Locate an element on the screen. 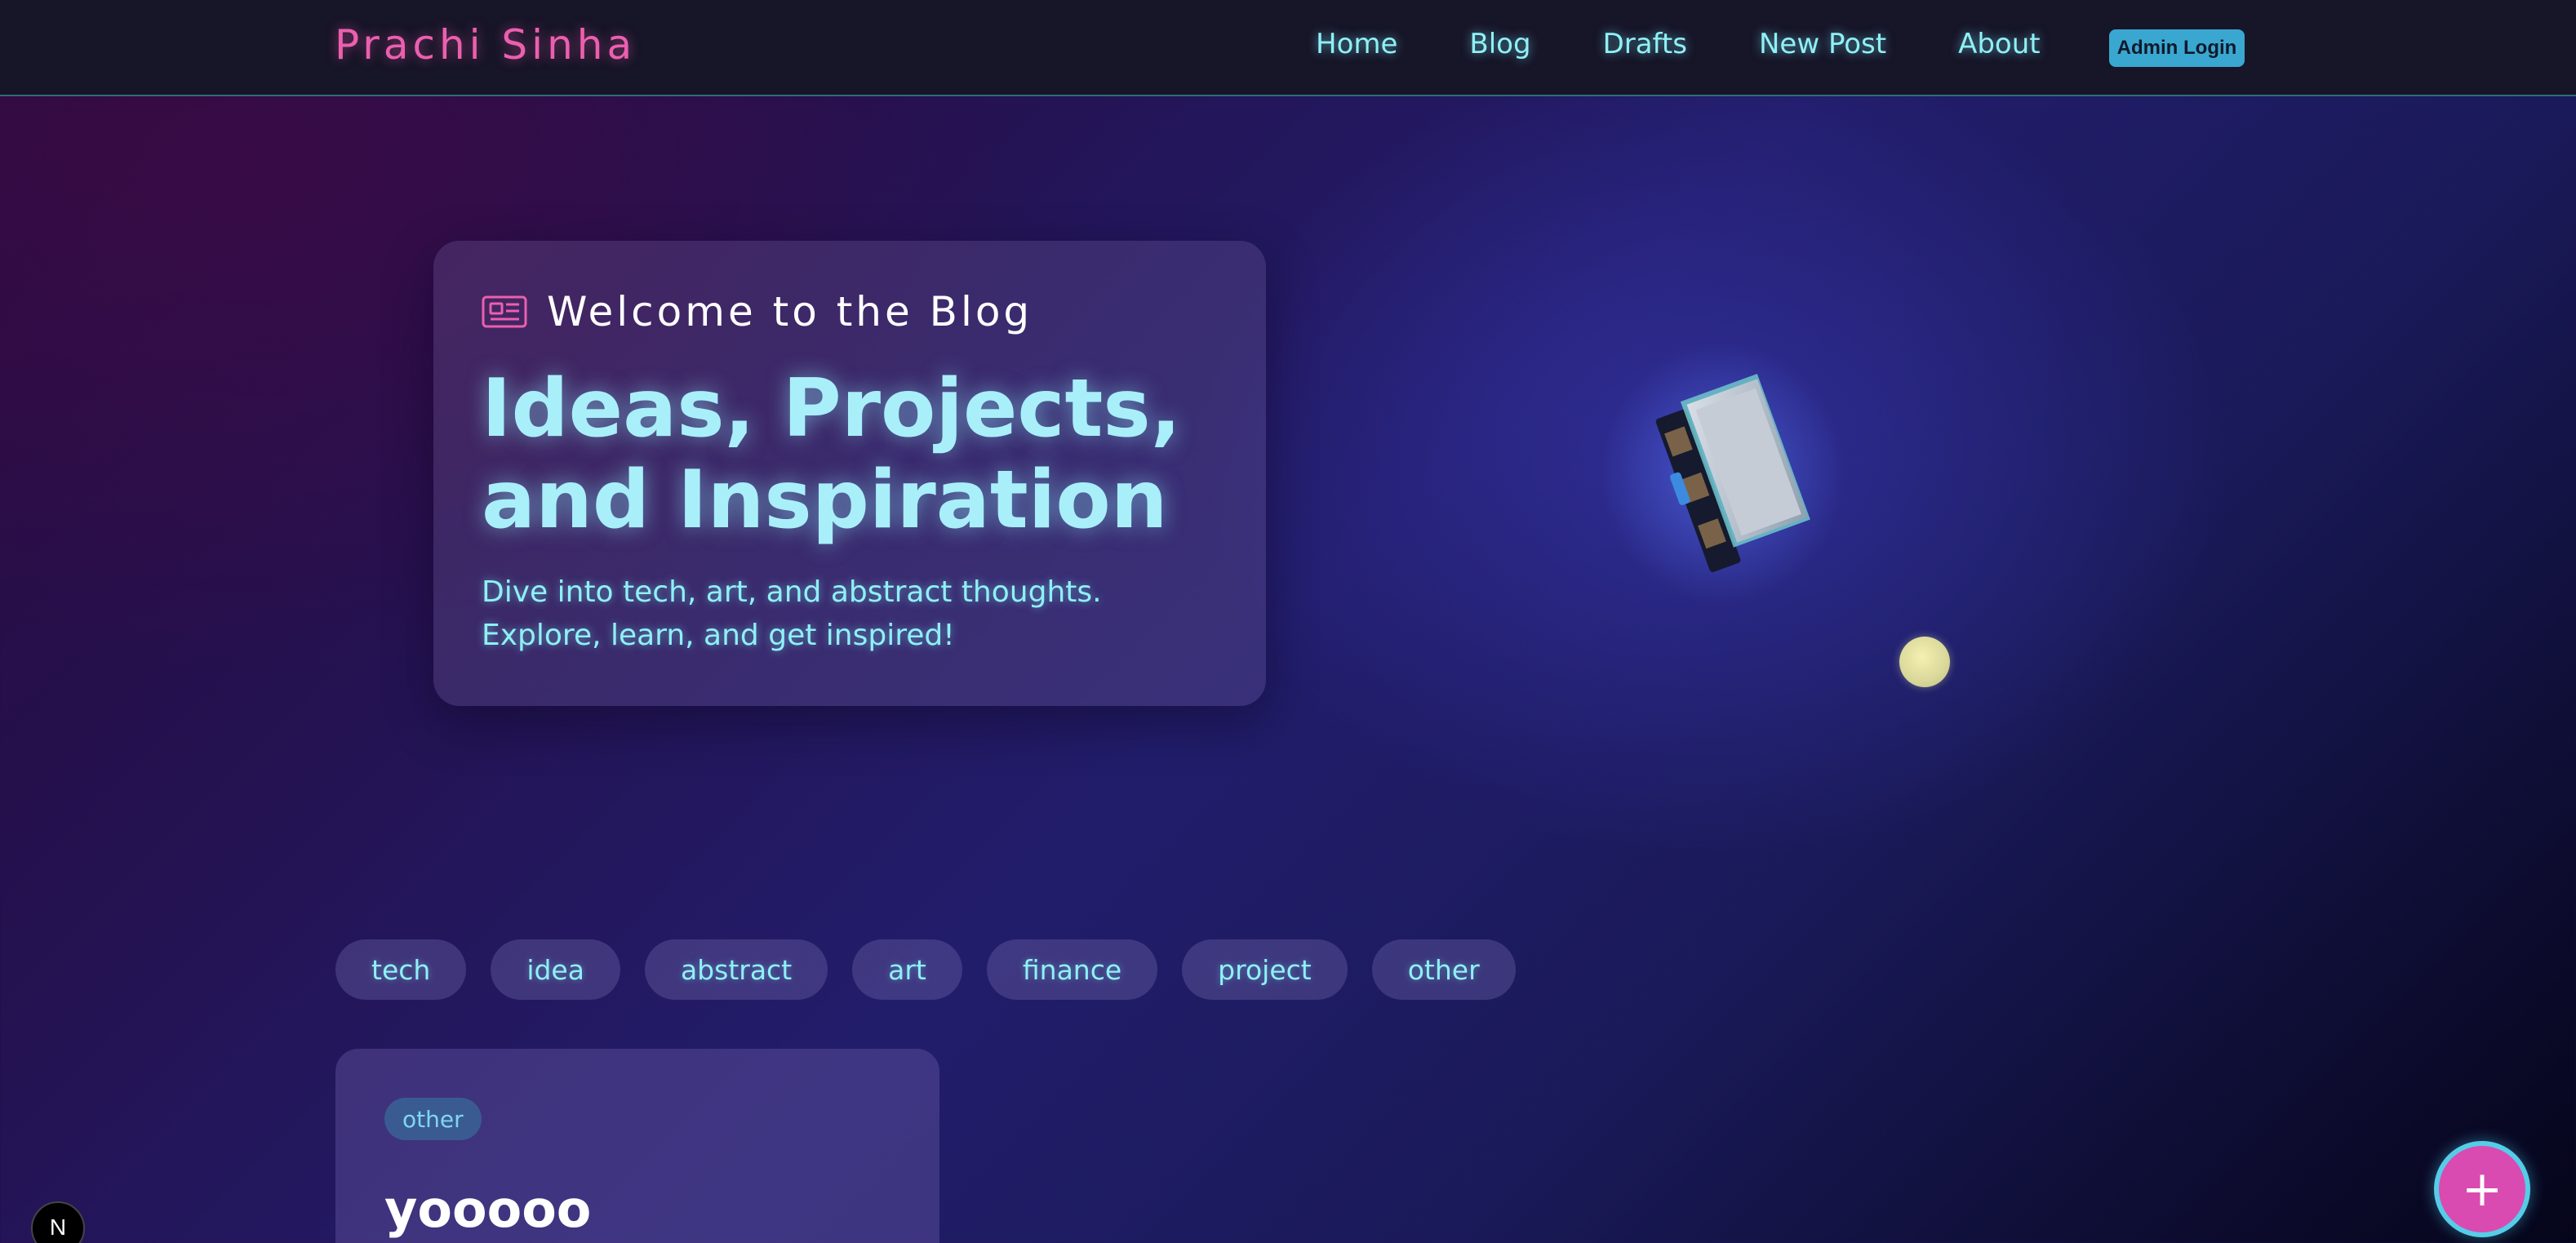  nav-new-post-link: New Post is located at coordinates (1822, 44).